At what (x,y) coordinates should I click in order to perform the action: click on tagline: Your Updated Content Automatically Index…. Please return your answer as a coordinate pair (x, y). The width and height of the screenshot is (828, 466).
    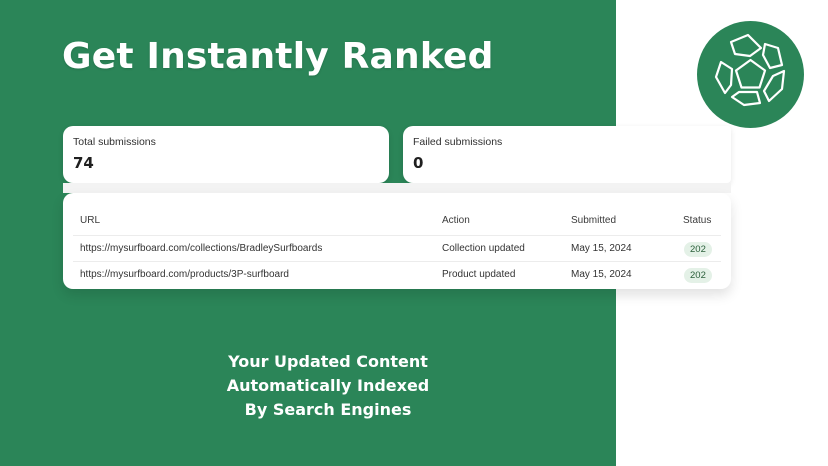
    Looking at the image, I should click on (328, 386).